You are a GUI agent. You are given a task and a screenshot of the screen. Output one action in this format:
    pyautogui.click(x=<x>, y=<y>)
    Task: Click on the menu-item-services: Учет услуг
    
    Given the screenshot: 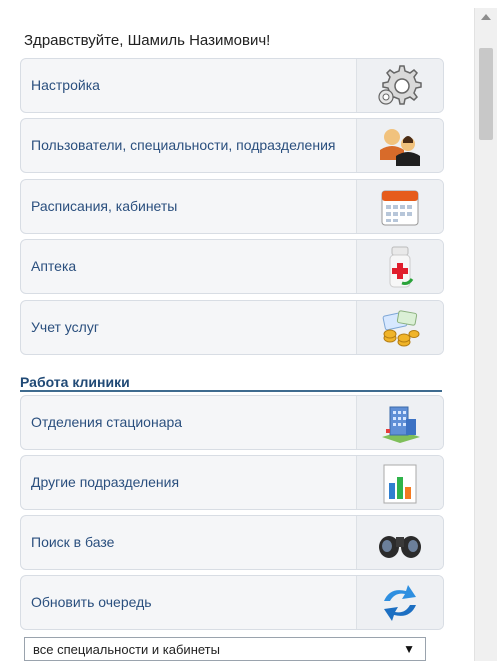 What is the action you would take?
    pyautogui.click(x=232, y=327)
    